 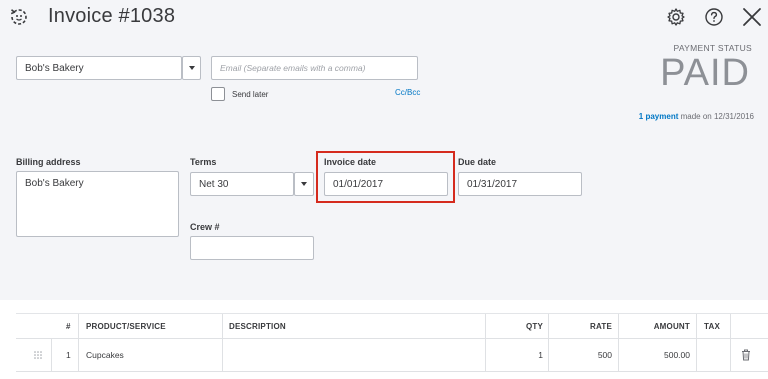 What do you see at coordinates (250, 94) in the screenshot?
I see `send-later-label: Send later` at bounding box center [250, 94].